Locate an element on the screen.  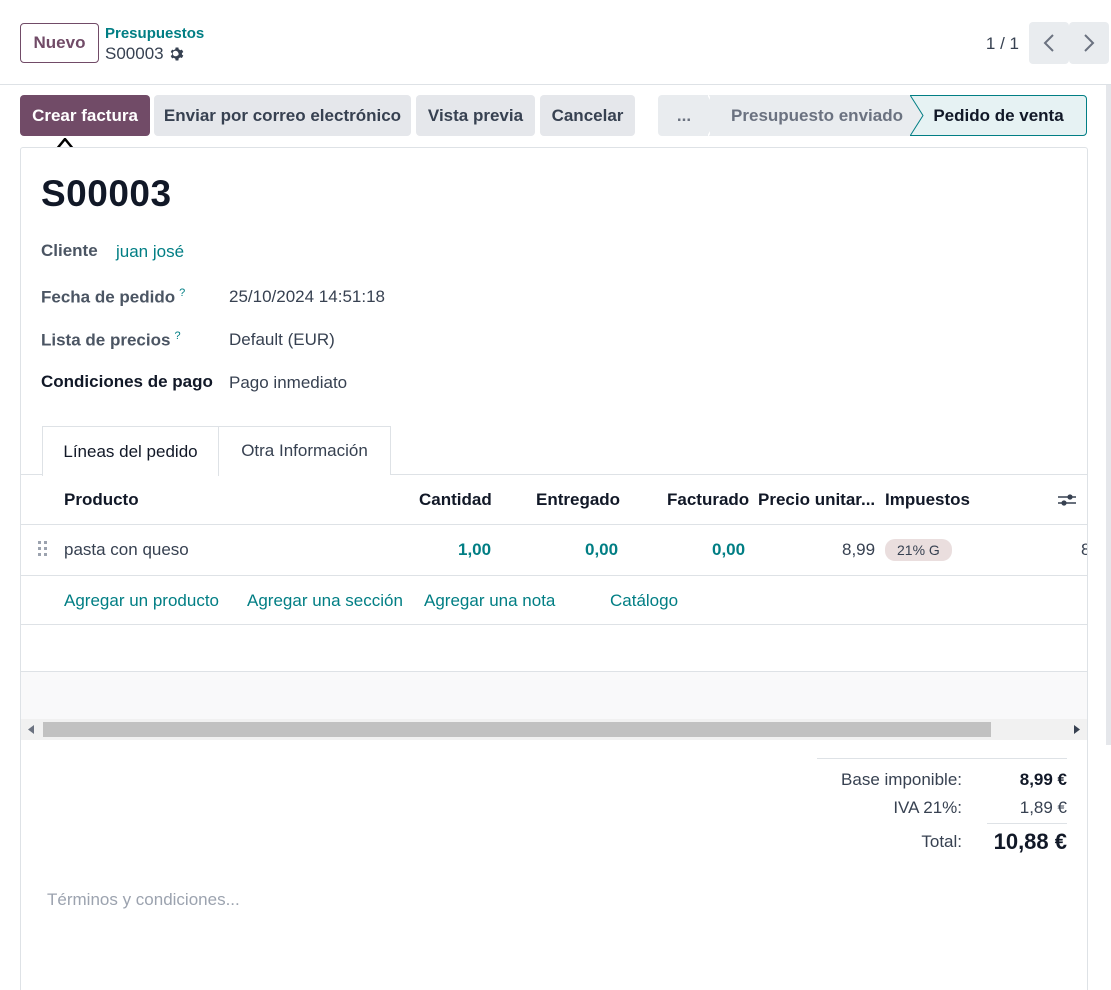
totals-iva-row: IVA 21%: 1,89 € is located at coordinates (942, 811).